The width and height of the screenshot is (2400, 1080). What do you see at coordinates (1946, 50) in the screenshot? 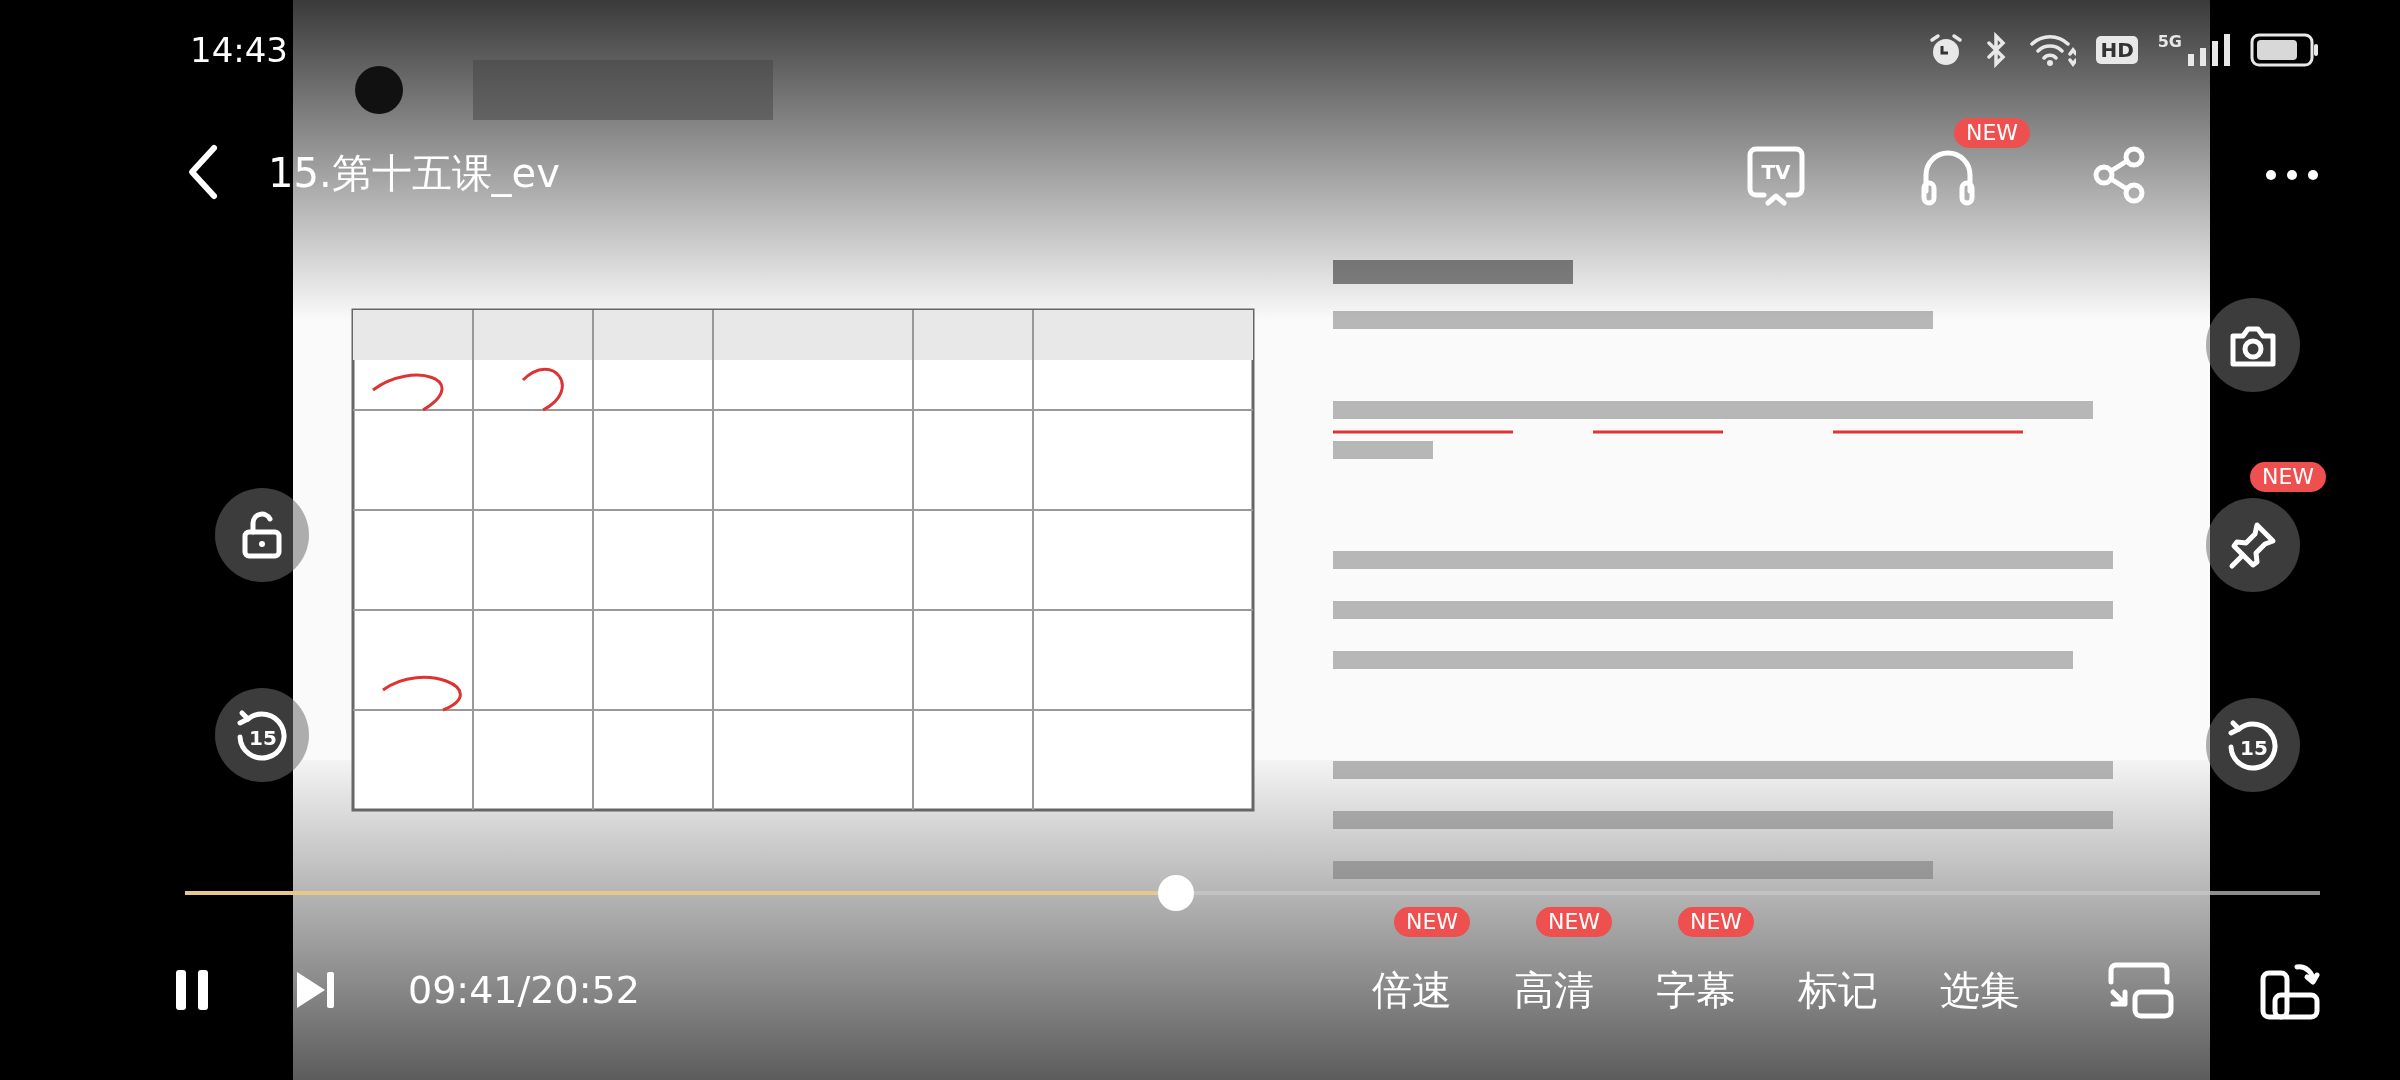
I see `alarm-icon` at bounding box center [1946, 50].